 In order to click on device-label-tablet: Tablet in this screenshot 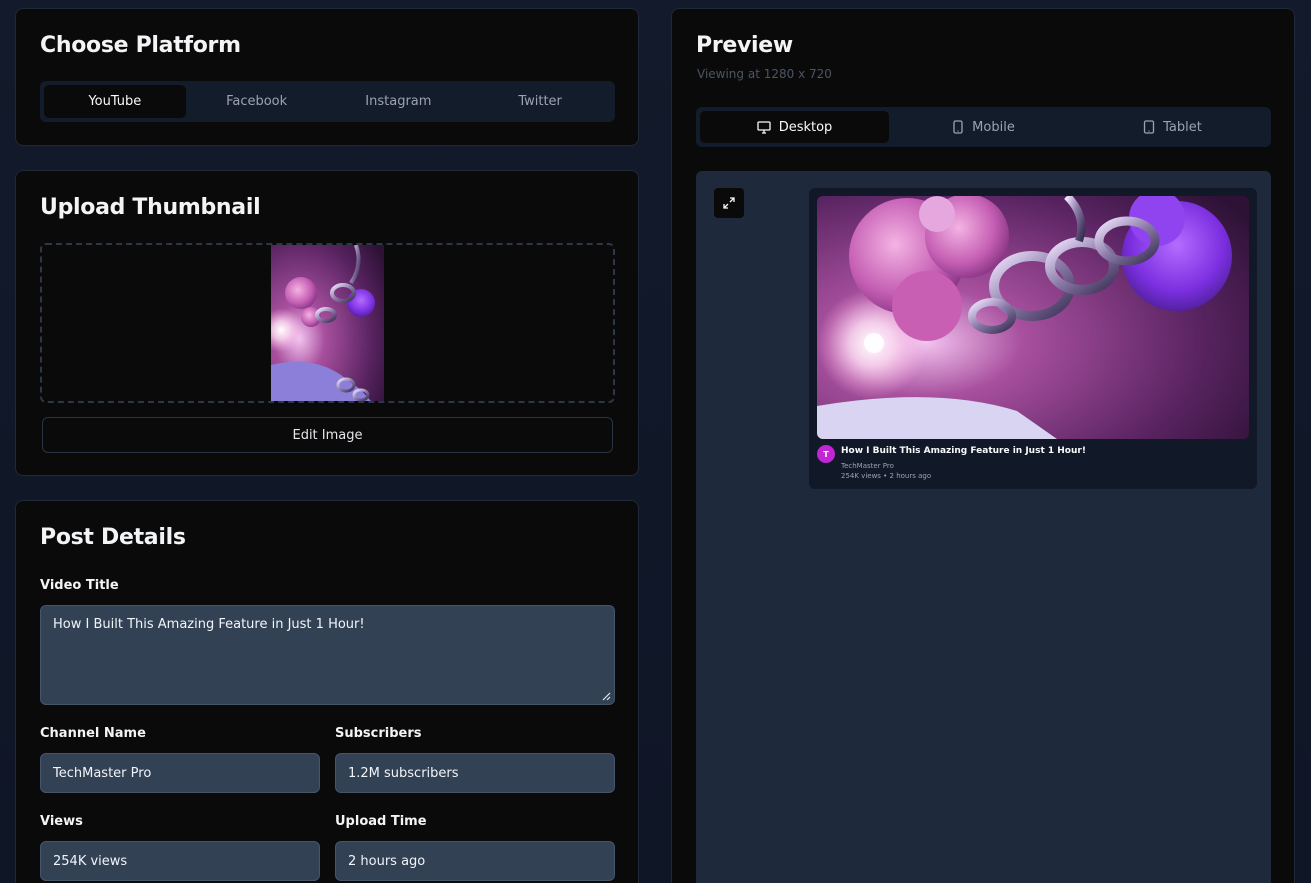, I will do `click(1182, 127)`.